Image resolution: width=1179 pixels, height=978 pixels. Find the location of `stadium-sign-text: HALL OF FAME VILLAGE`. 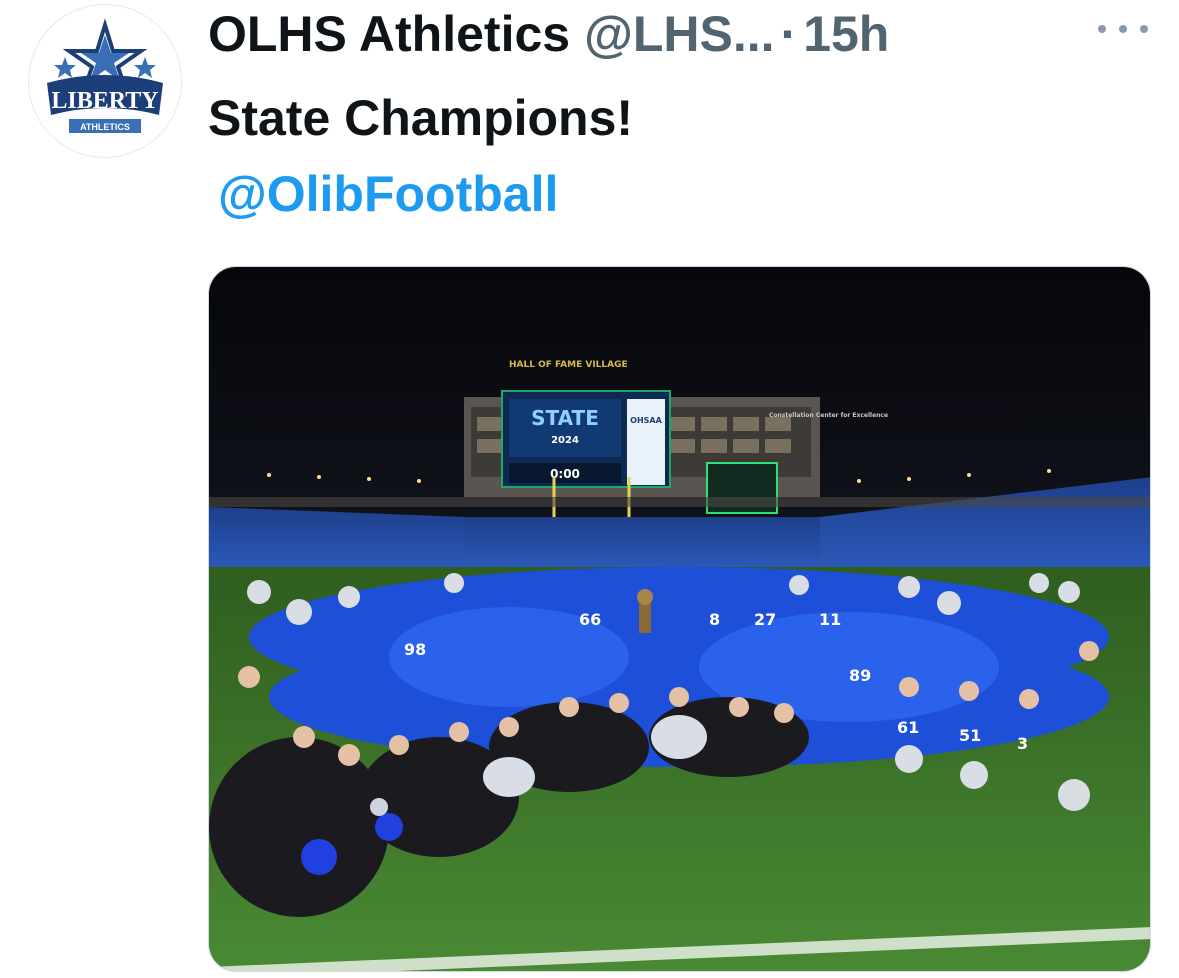

stadium-sign-text: HALL OF FAME VILLAGE is located at coordinates (568, 365).